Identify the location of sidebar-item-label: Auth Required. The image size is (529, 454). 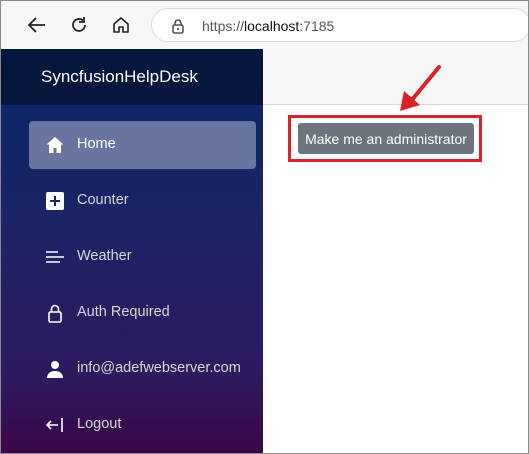
(123, 312).